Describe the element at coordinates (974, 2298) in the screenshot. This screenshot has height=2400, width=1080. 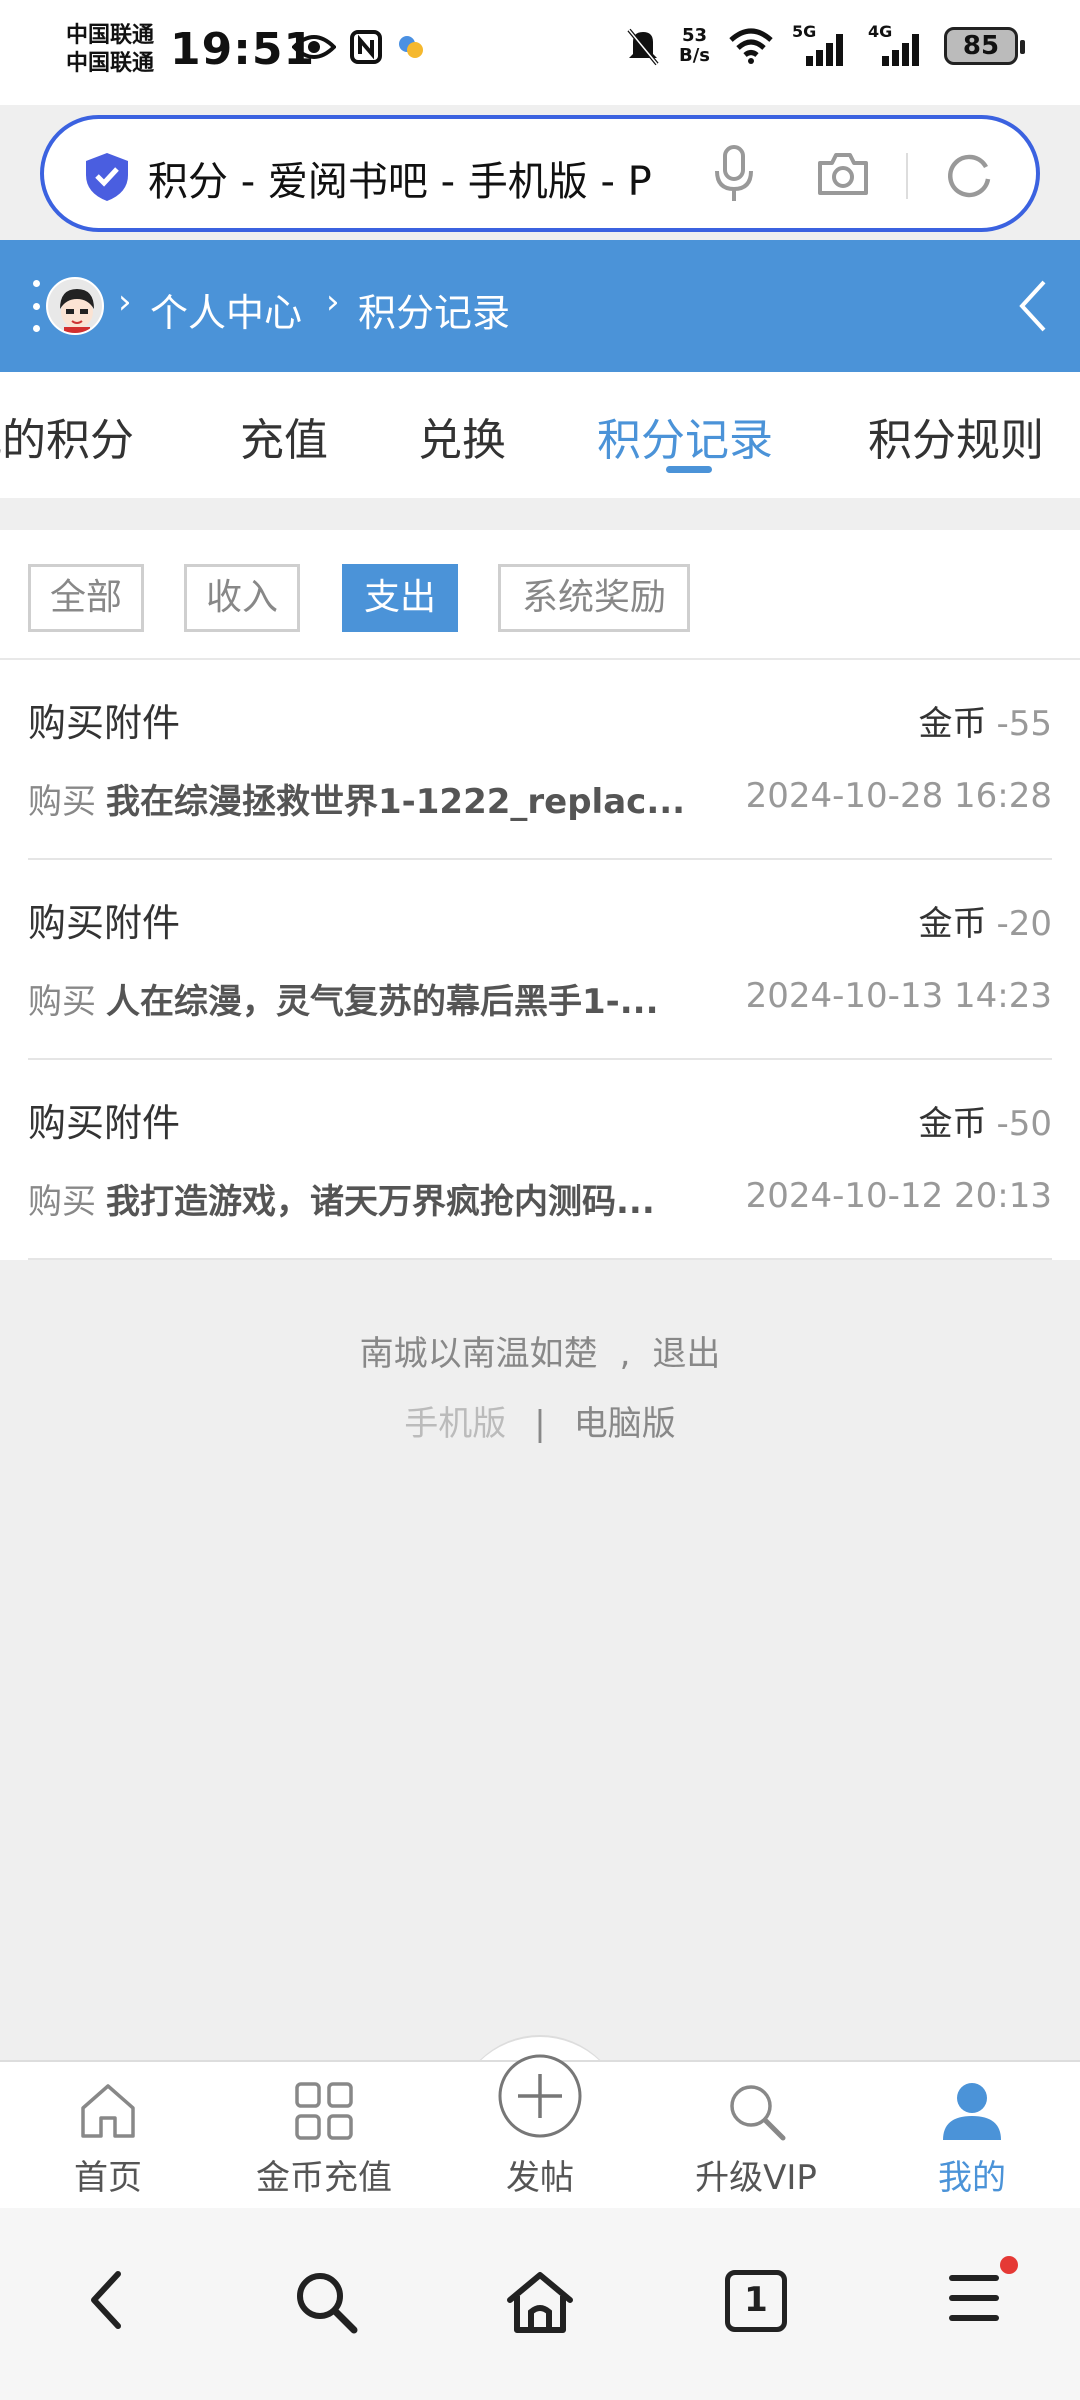
I see `menu-icon` at that location.